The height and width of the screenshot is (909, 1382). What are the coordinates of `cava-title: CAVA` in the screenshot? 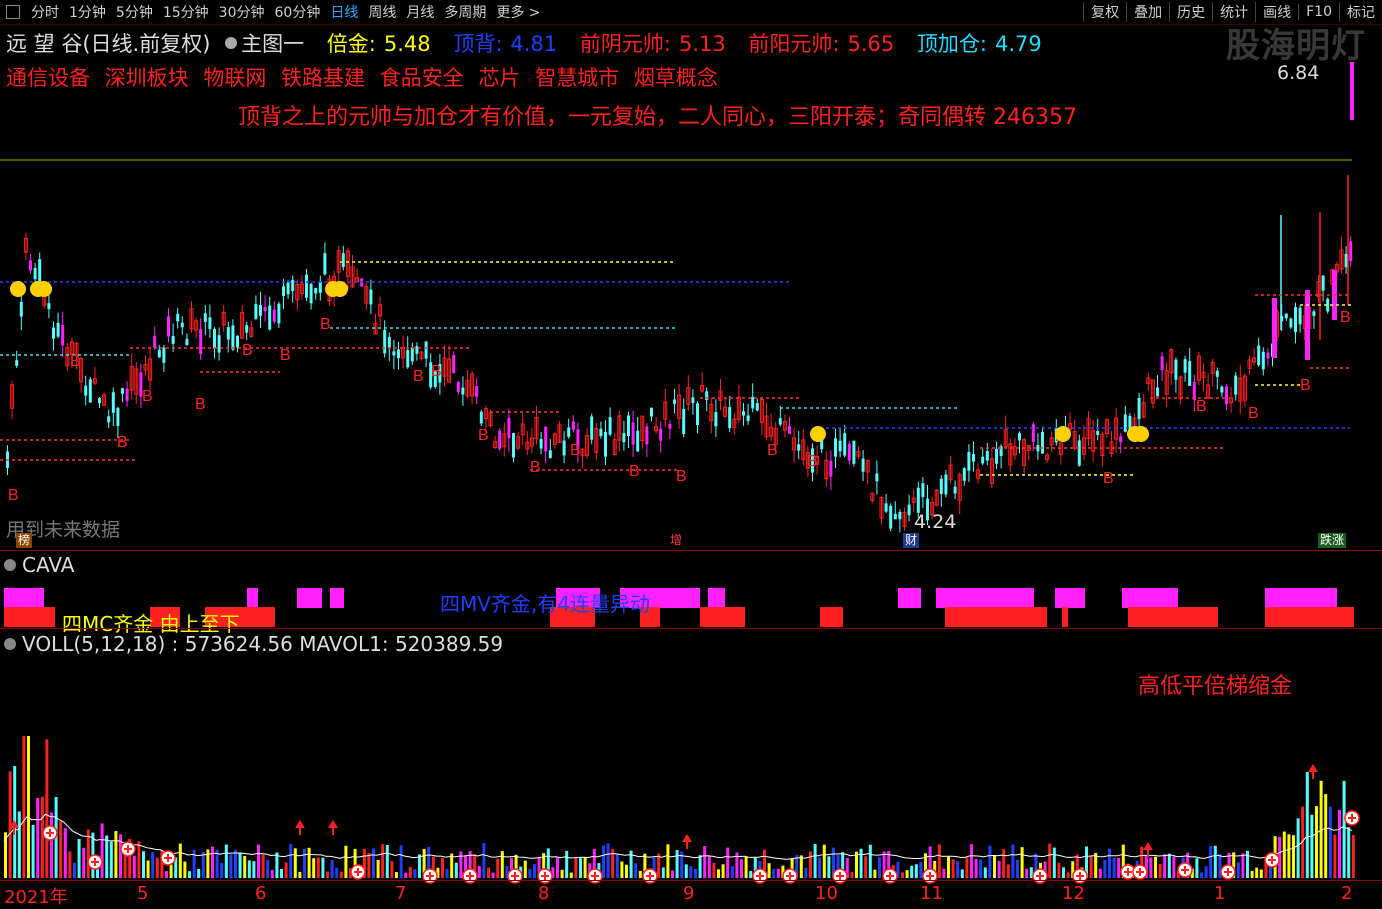 It's located at (39, 565).